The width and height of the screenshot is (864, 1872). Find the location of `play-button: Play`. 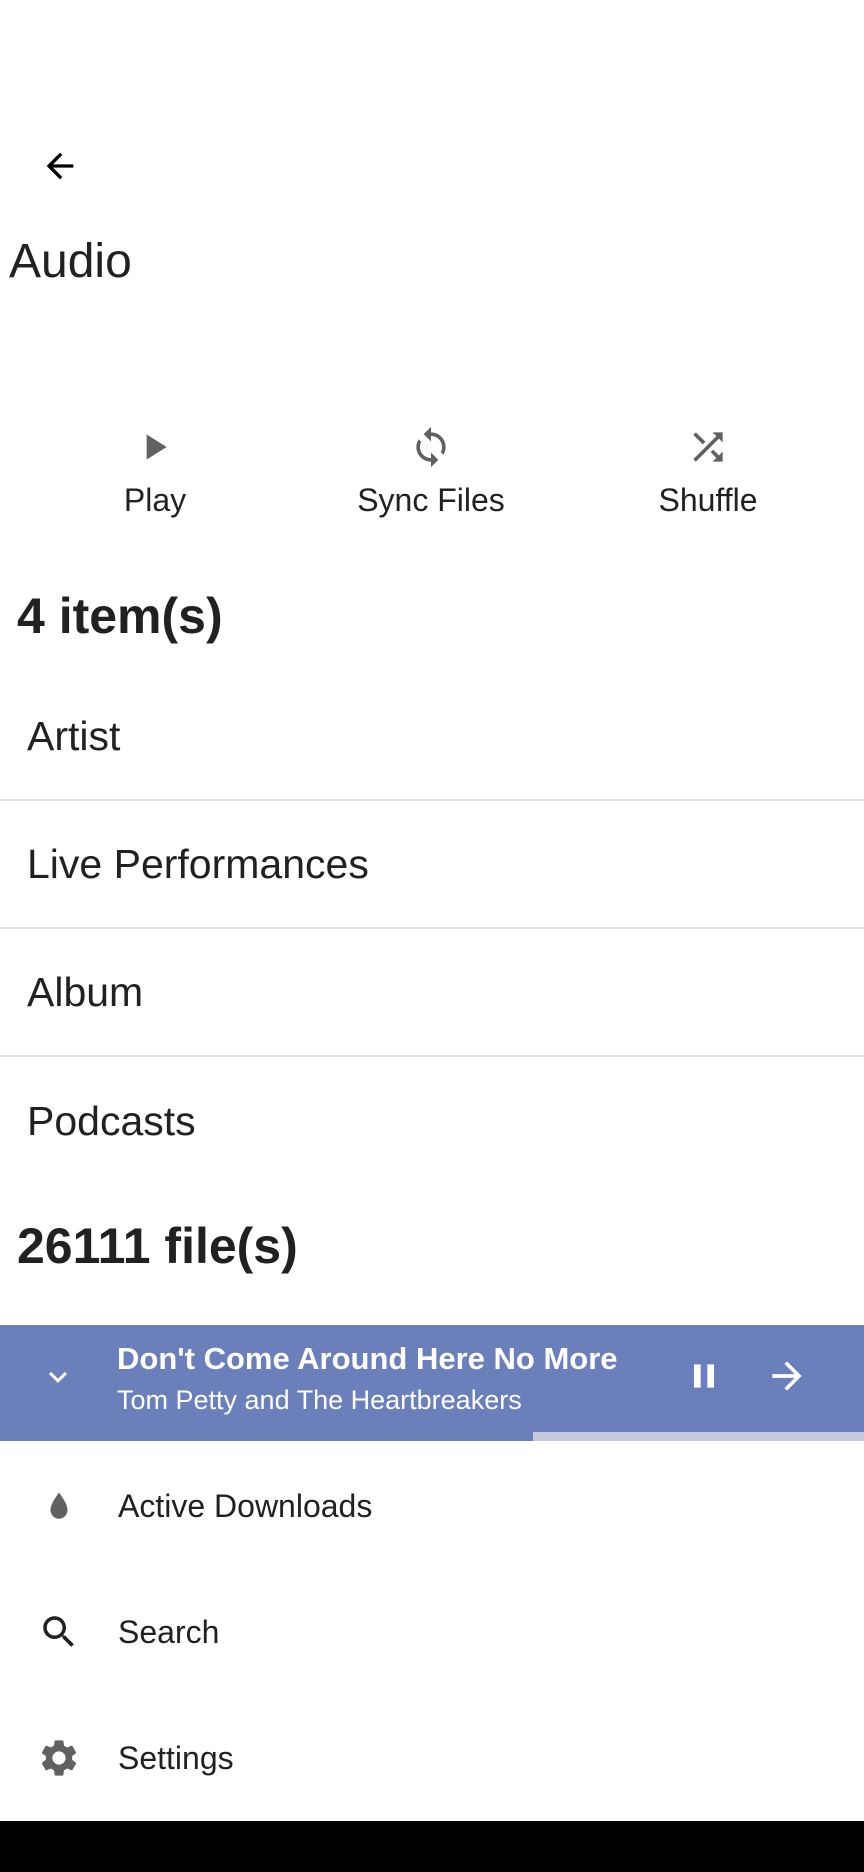

play-button: Play is located at coordinates (155, 482).